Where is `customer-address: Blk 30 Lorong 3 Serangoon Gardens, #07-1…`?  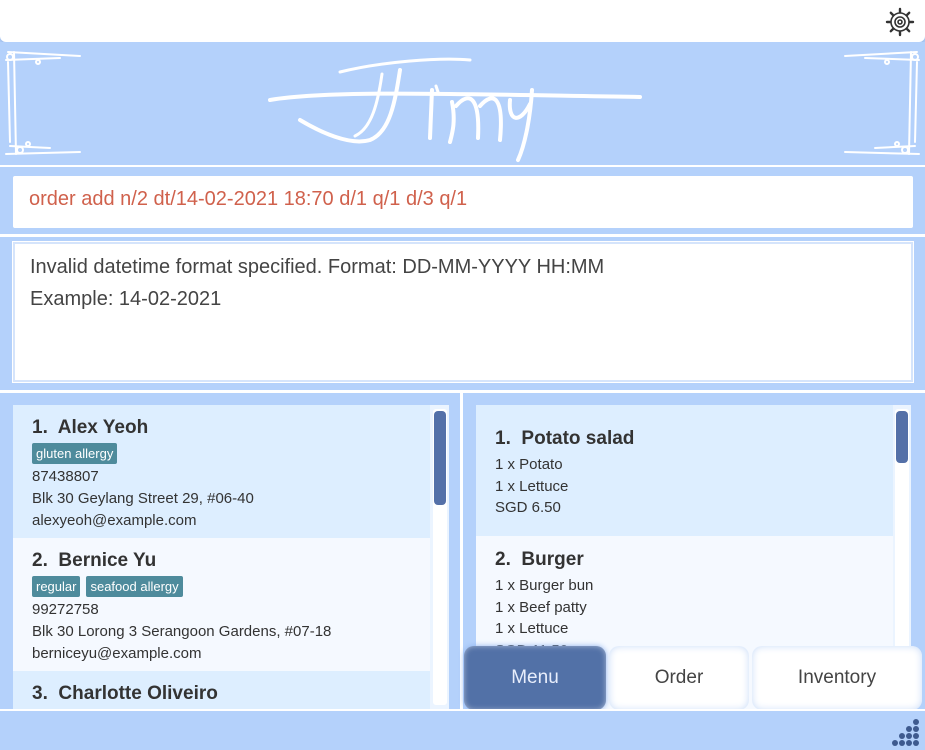
customer-address: Blk 30 Lorong 3 Serangoon Gardens, #07-1… is located at coordinates (182, 631).